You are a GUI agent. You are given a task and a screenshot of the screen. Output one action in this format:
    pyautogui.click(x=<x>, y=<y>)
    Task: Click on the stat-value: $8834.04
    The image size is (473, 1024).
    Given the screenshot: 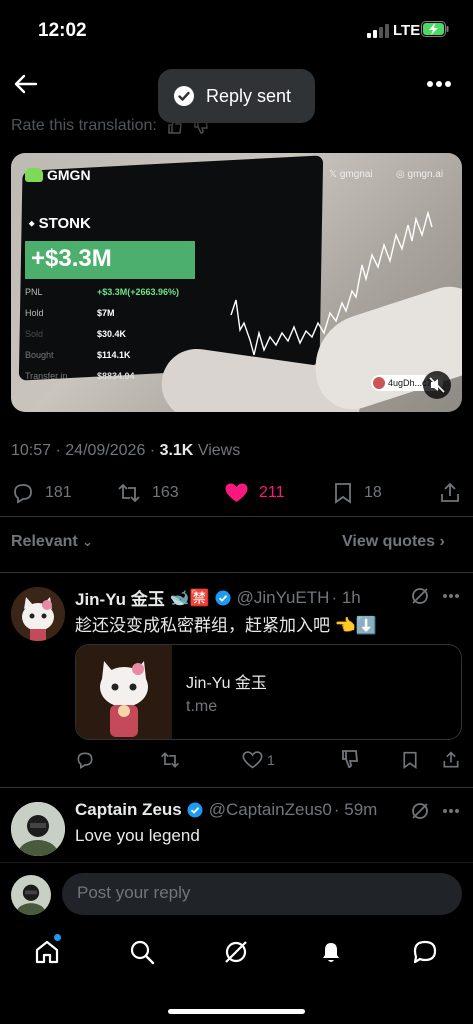 What is the action you would take?
    pyautogui.click(x=116, y=376)
    